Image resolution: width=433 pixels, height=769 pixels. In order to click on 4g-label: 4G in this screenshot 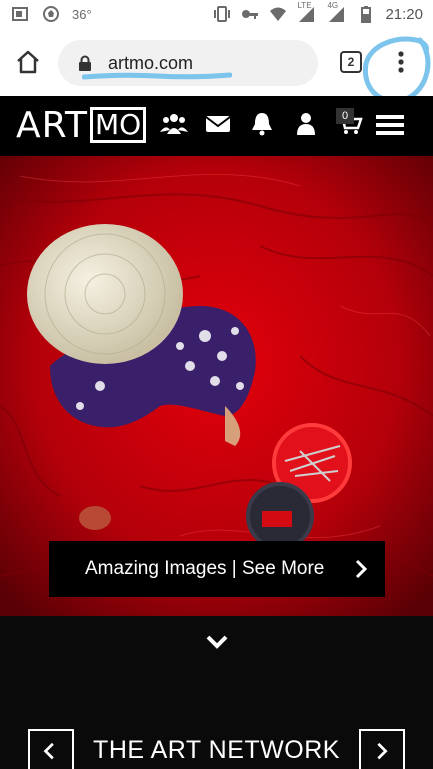, I will do `click(333, 5)`.